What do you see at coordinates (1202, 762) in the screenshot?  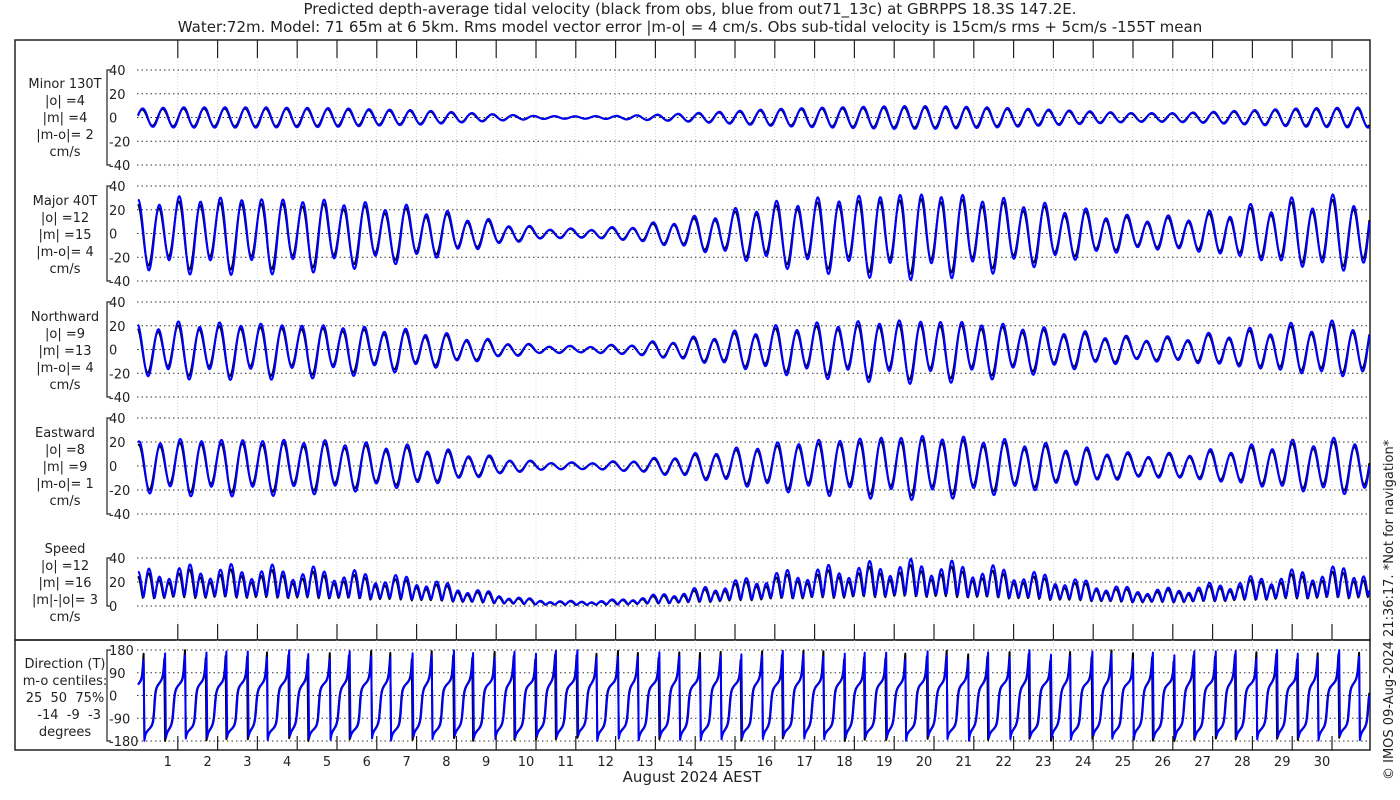 I see `x-tick-label: 27` at bounding box center [1202, 762].